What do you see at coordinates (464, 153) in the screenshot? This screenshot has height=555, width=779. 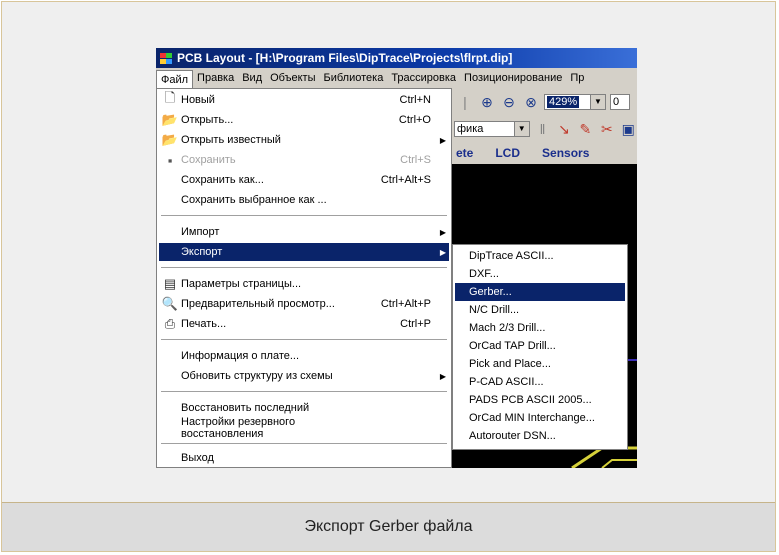 I see `tab-discrete: ete` at bounding box center [464, 153].